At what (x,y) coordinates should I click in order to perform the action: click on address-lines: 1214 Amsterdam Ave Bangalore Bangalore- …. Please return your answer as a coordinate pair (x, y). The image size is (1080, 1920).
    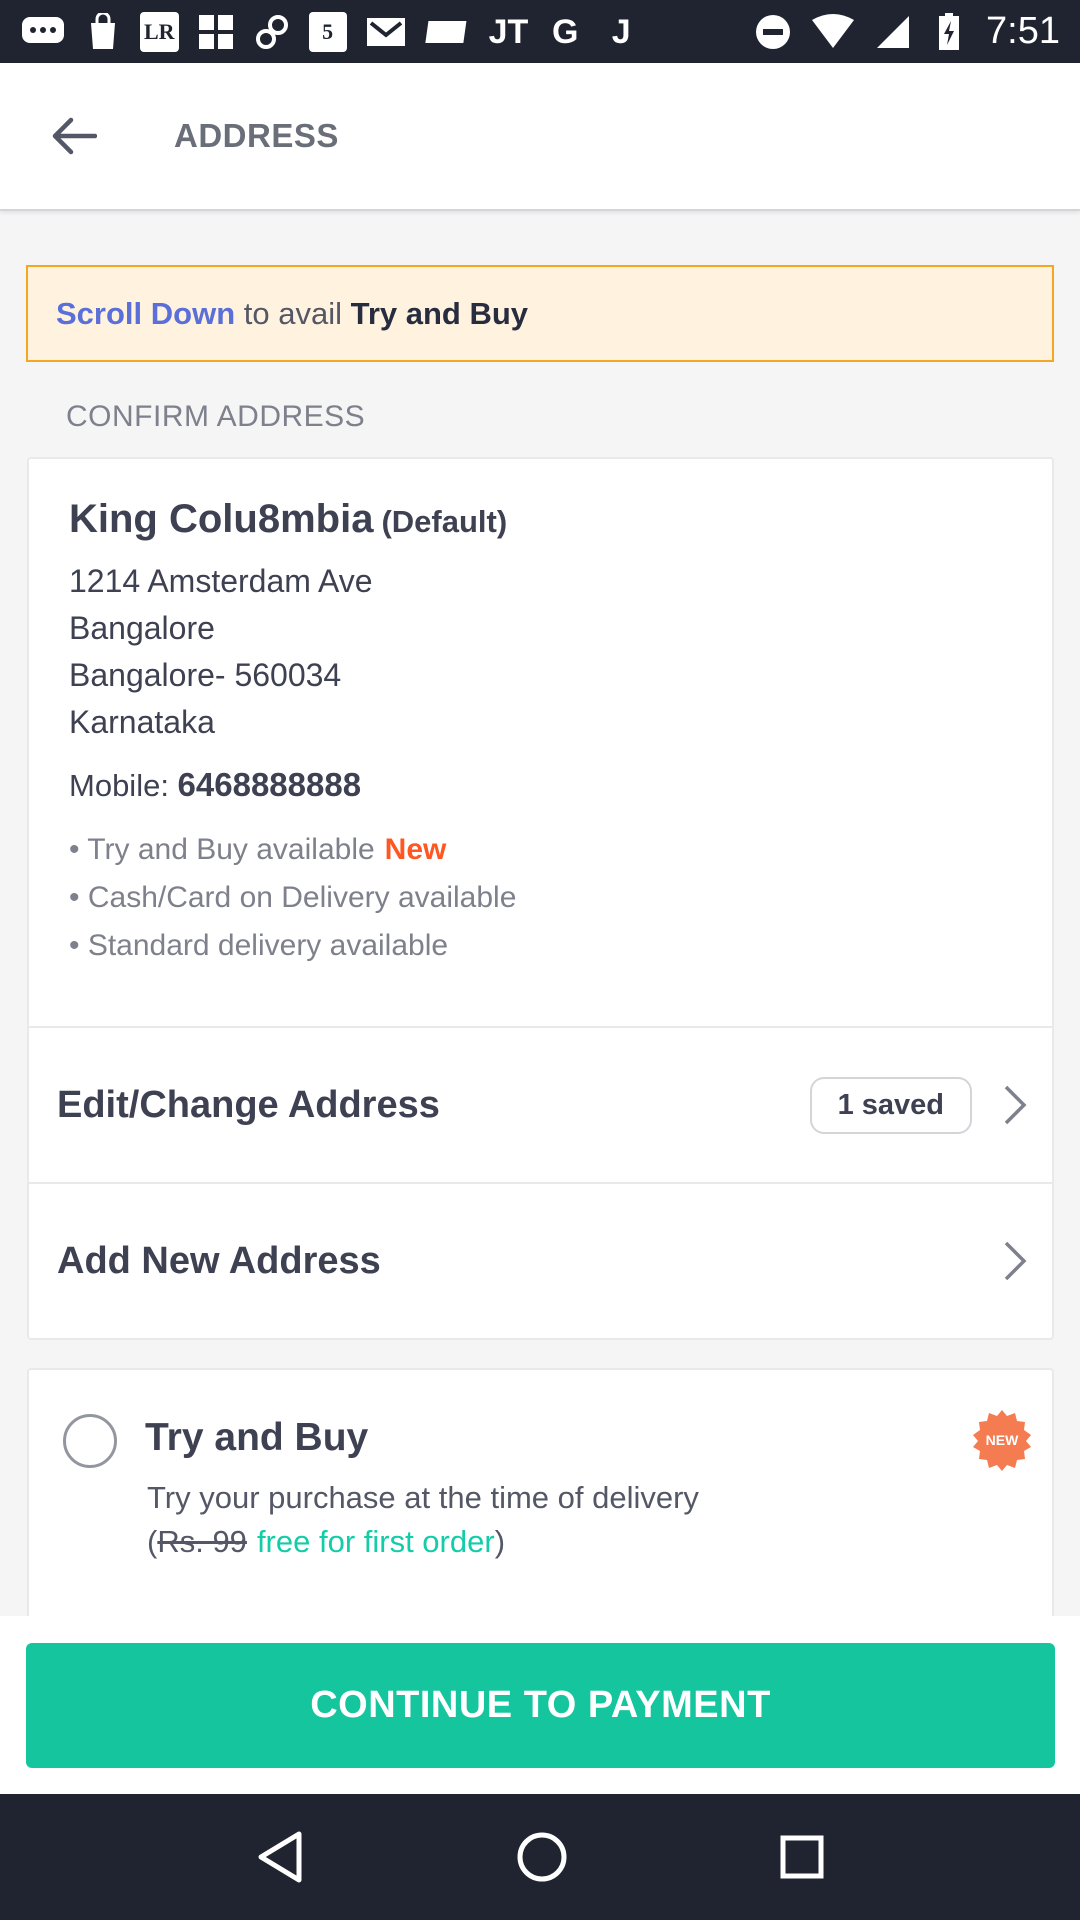
    Looking at the image, I should click on (540, 652).